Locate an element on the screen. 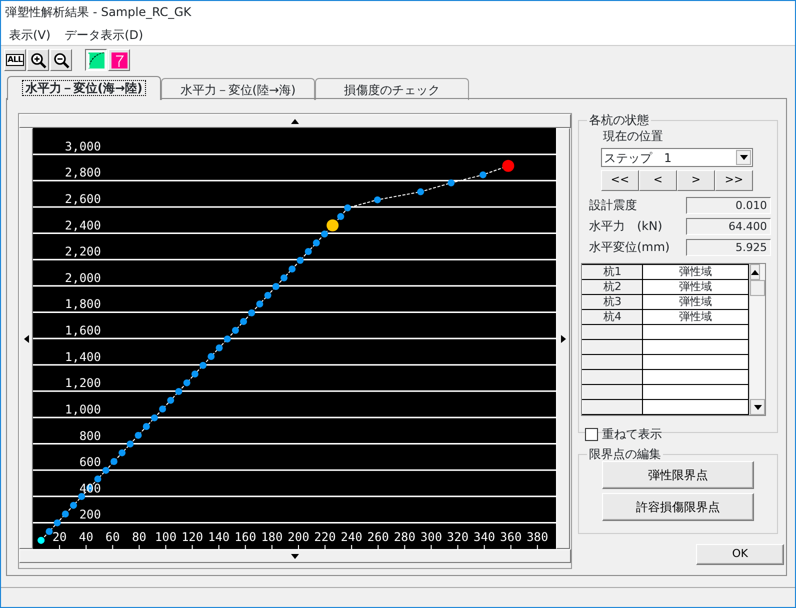 Image resolution: width=796 pixels, height=608 pixels. y-tick-label: 1,000 is located at coordinates (82, 409).